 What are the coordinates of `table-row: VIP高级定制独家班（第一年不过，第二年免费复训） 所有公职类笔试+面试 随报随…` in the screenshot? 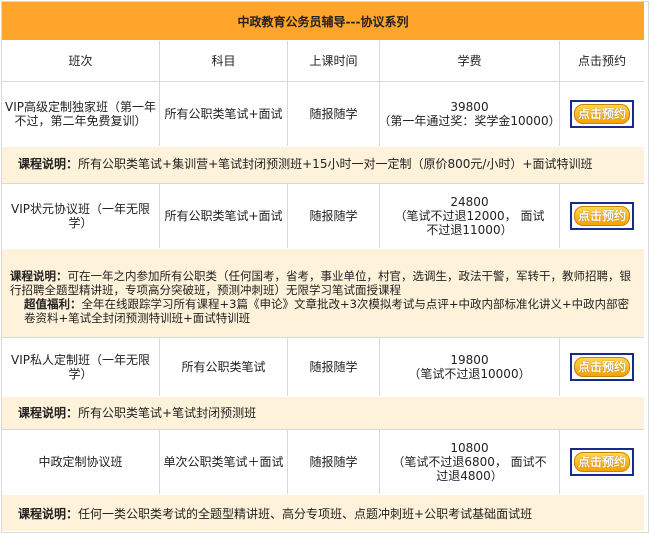 It's located at (323, 114).